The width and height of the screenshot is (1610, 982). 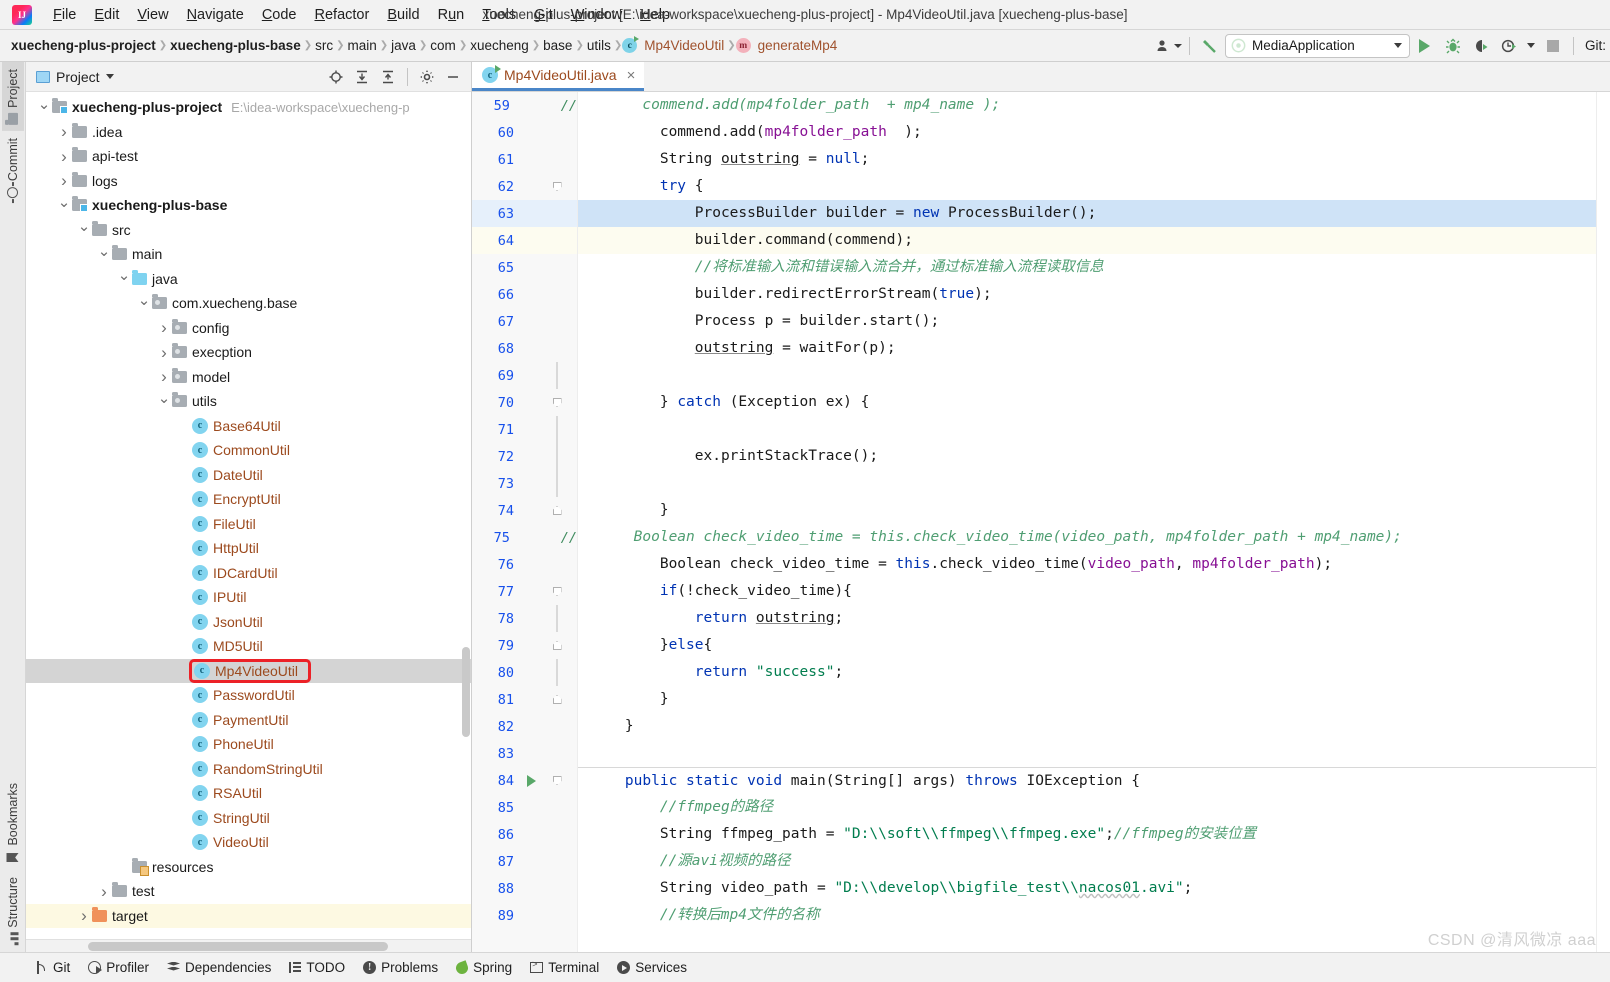 I want to click on run-gutter-icon, so click(x=531, y=780).